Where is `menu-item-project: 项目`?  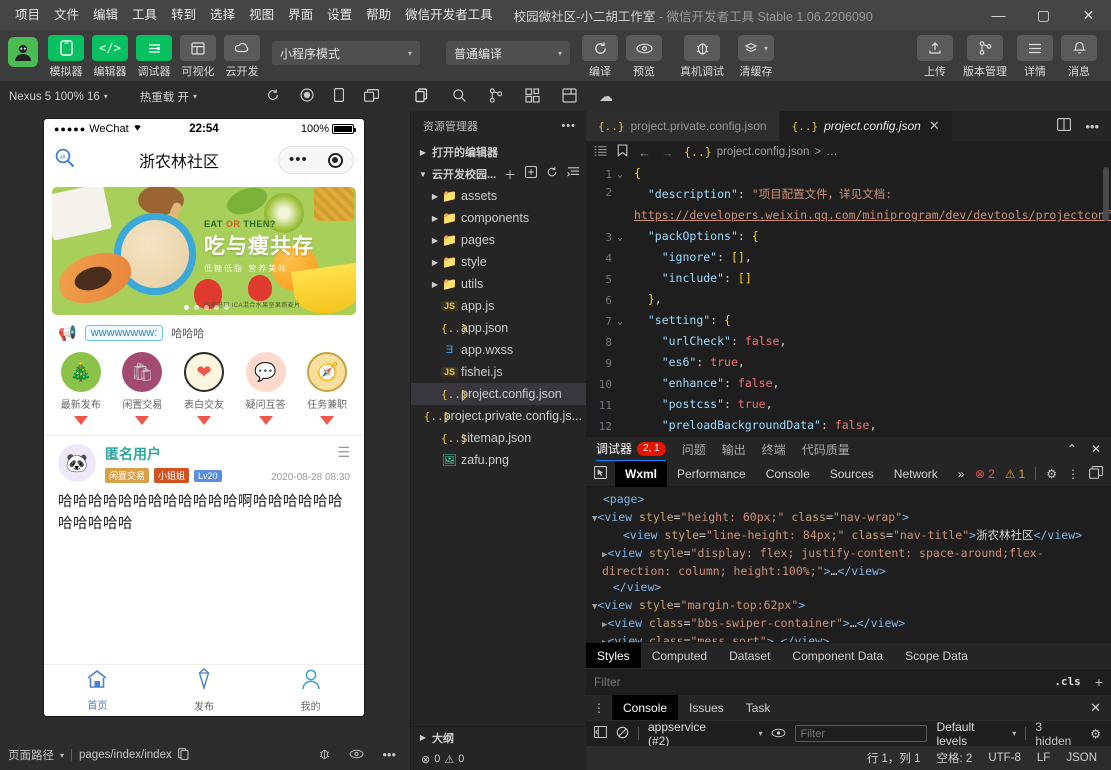
menu-item-project: 项目 is located at coordinates (27, 15).